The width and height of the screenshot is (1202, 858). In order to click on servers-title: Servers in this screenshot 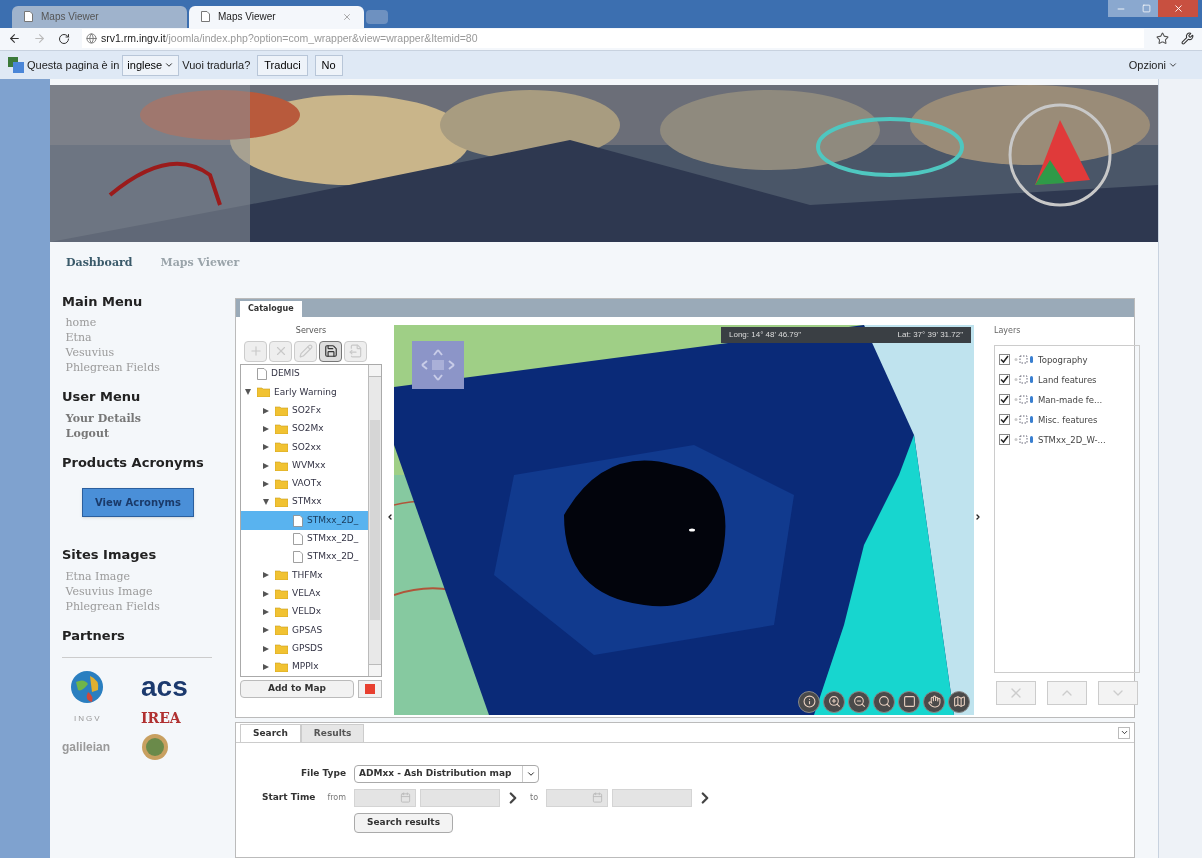, I will do `click(311, 331)`.